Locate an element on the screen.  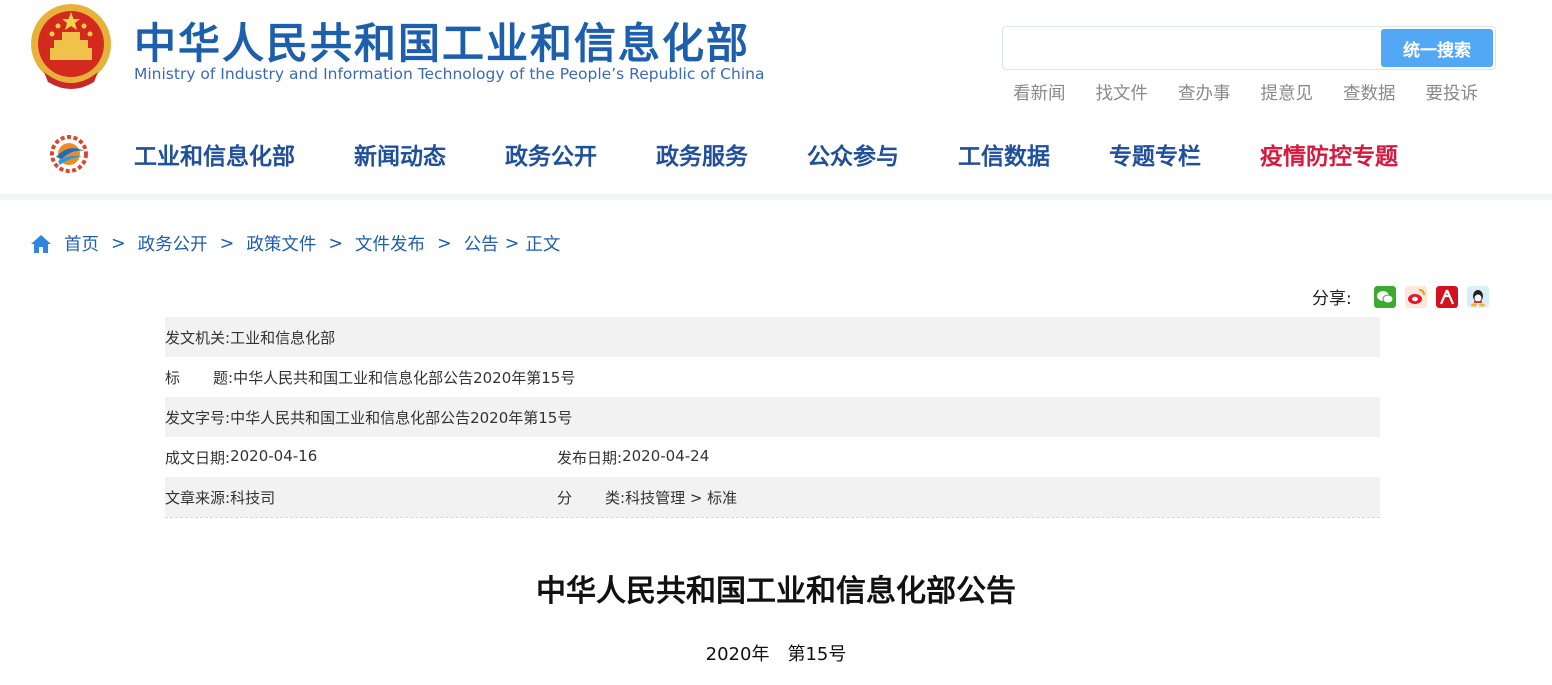
quick-link-news: 看新闻 is located at coordinates (1039, 92).